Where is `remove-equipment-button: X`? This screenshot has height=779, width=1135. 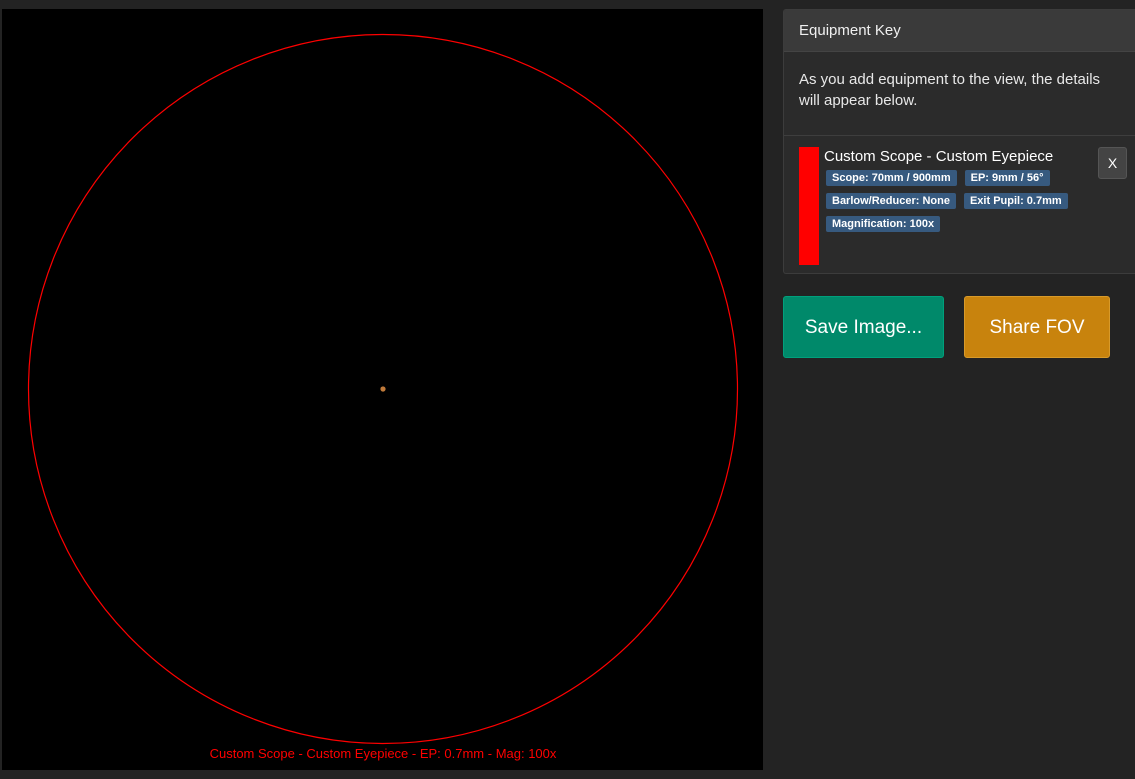 remove-equipment-button: X is located at coordinates (1112, 163).